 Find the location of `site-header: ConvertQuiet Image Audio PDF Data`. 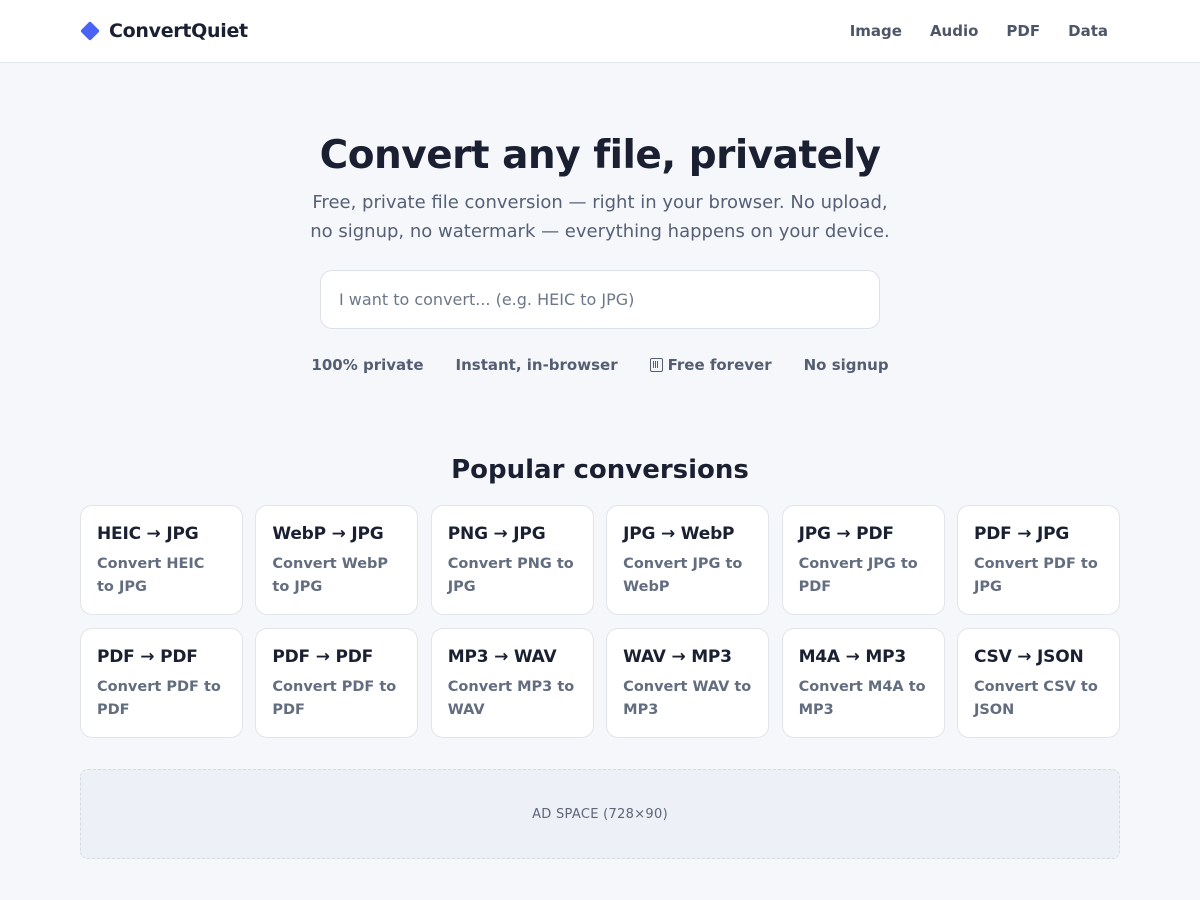

site-header: ConvertQuiet Image Audio PDF Data is located at coordinates (600, 31).